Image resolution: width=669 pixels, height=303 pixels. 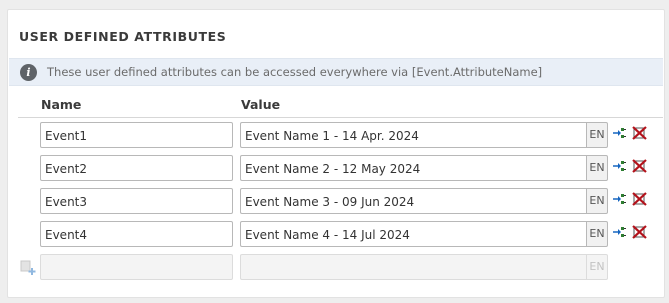 What do you see at coordinates (413, 168) in the screenshot?
I see `attribute-value-input: Event Name 2 - 12 May 2024` at bounding box center [413, 168].